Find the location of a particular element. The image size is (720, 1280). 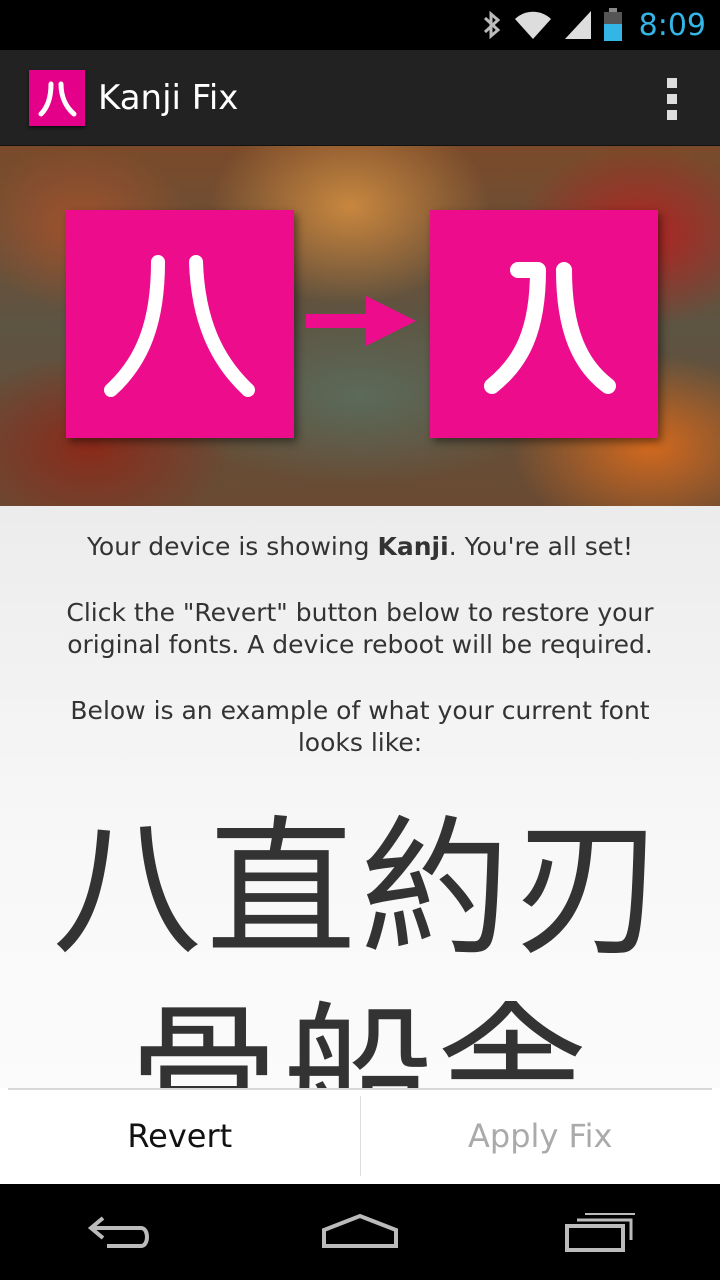

overflow-menu-button is located at coordinates (672, 99).